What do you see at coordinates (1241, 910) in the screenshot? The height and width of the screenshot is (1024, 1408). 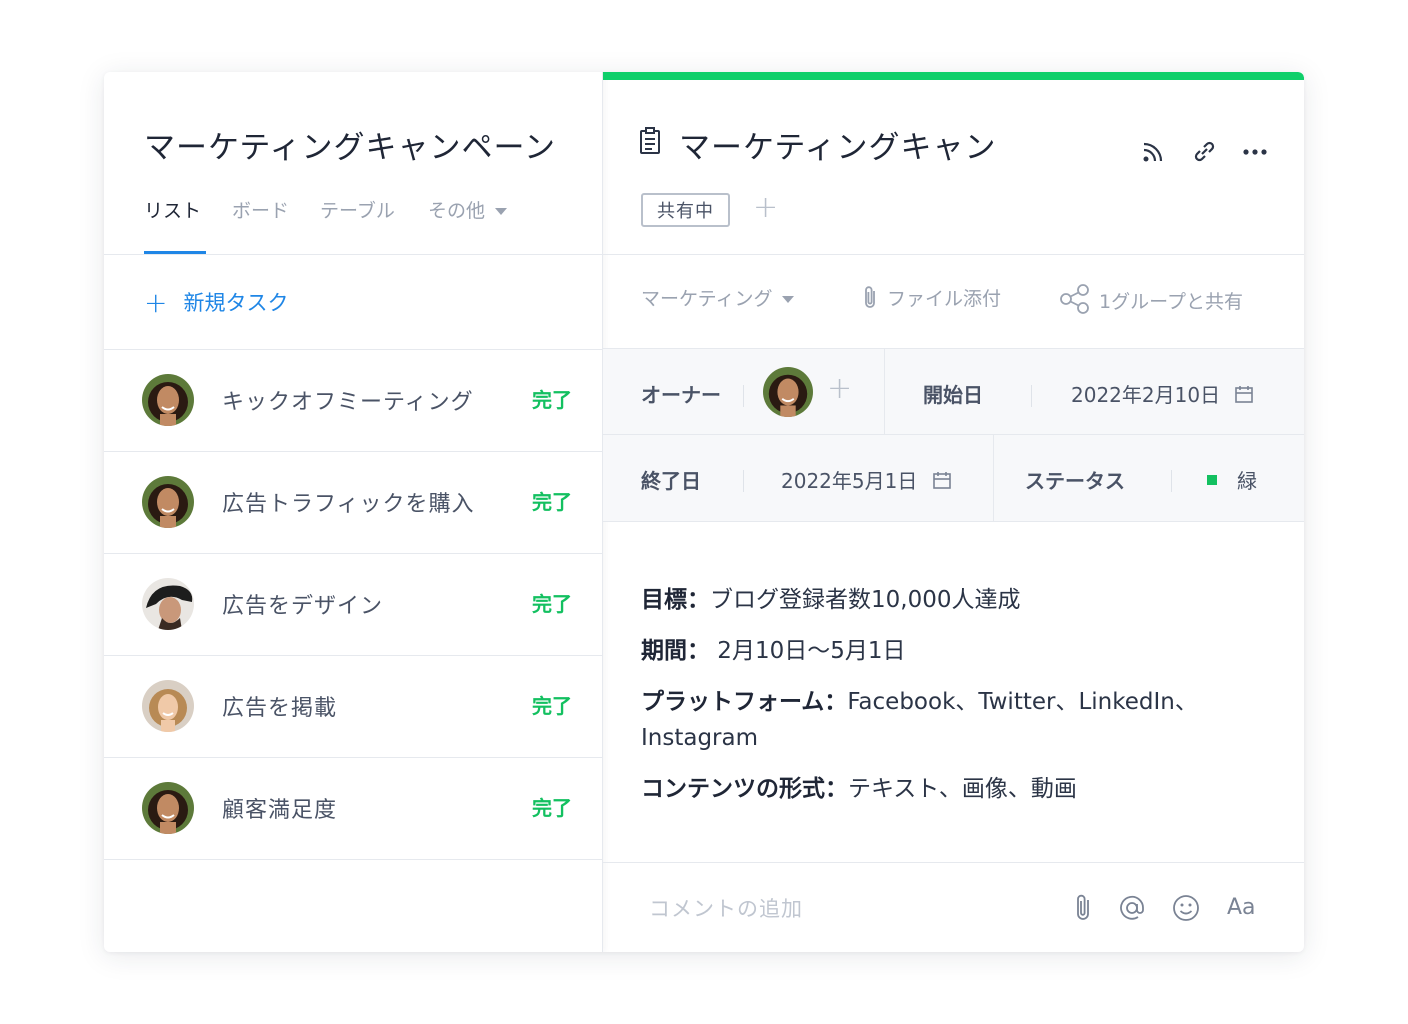 I see `text-format-button: Aa` at bounding box center [1241, 910].